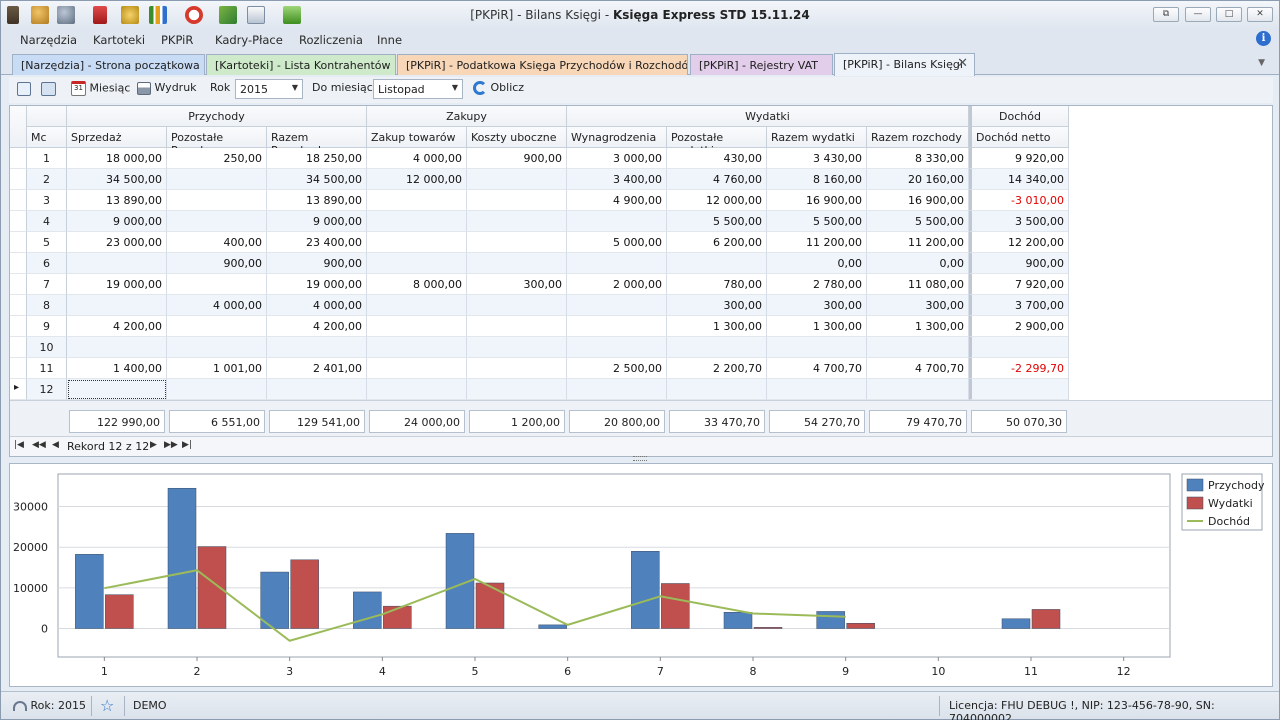  Describe the element at coordinates (418, 89) in the screenshot. I see `do-miesiaca-select: Listopad ▼` at that location.